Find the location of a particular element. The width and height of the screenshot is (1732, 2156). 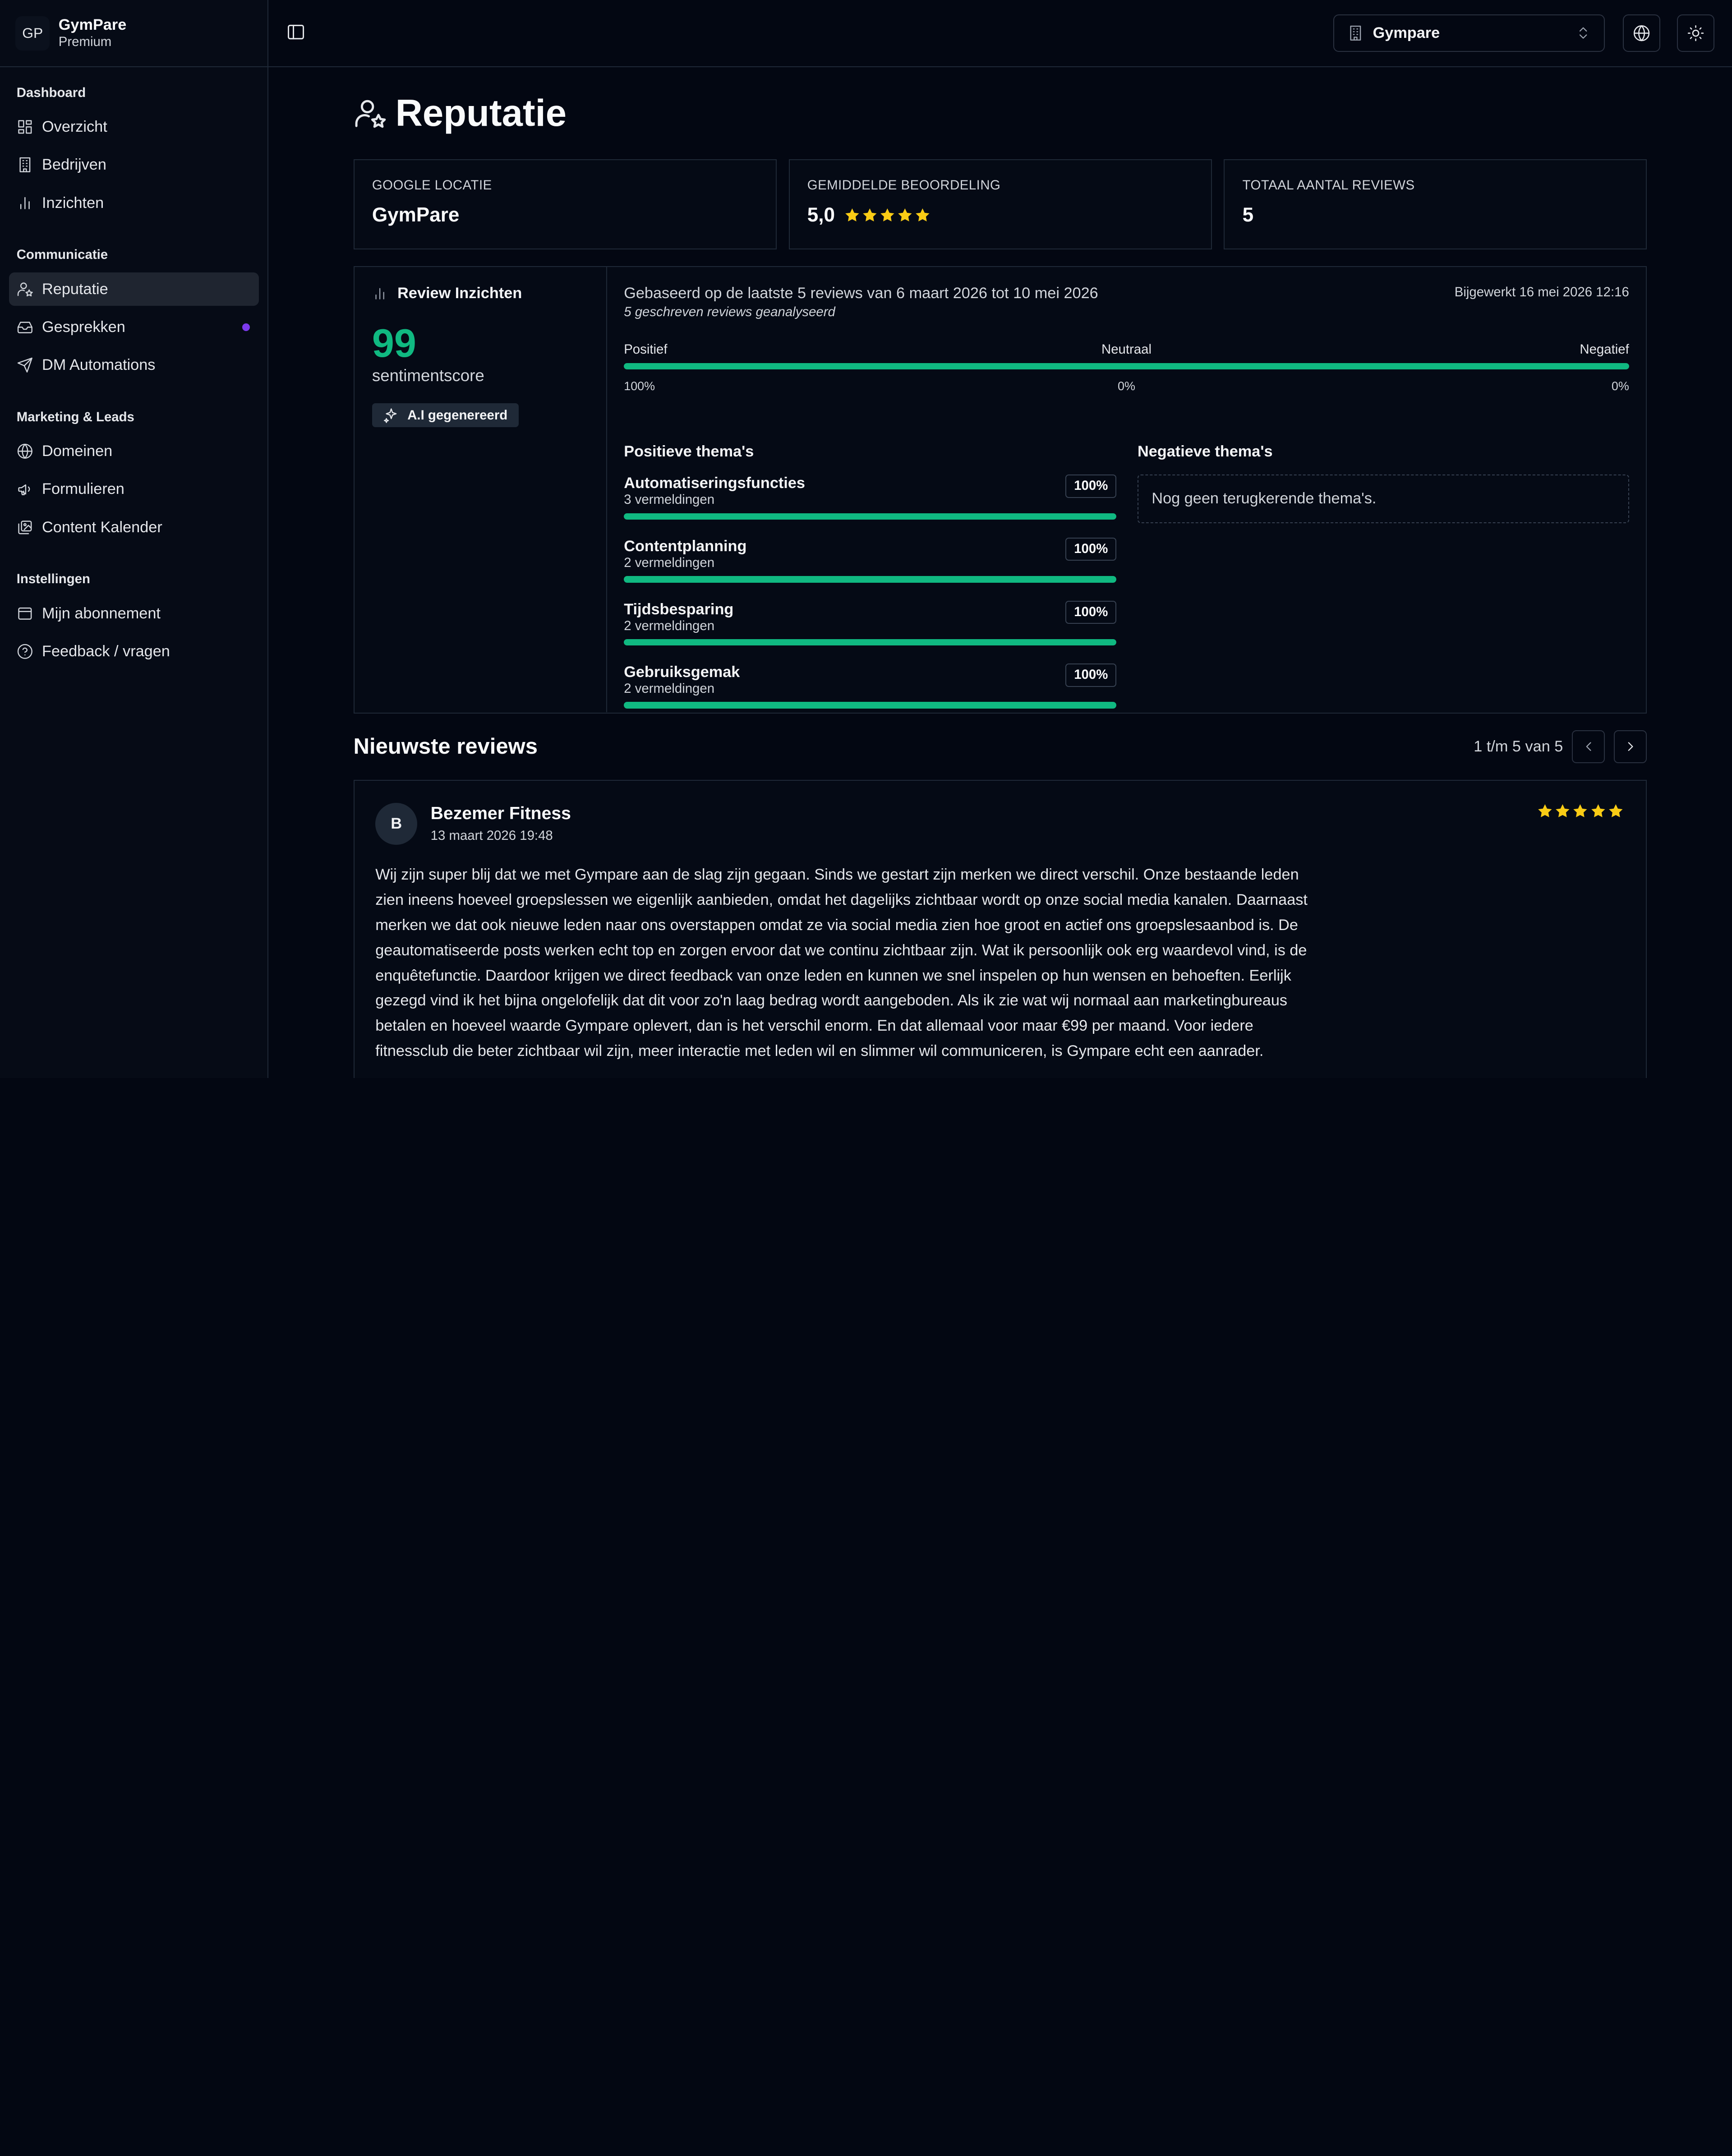

nav-group-title: Instellingen is located at coordinates (53, 579).